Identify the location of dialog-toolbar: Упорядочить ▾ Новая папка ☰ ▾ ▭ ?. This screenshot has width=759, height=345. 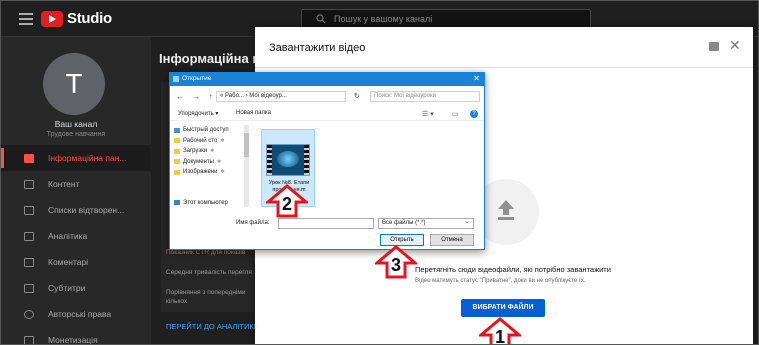
(327, 114).